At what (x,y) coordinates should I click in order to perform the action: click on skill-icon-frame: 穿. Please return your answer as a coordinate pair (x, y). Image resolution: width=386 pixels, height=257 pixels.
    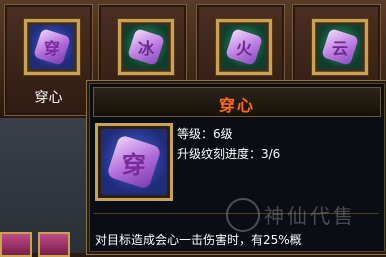
    Looking at the image, I should click on (52, 47).